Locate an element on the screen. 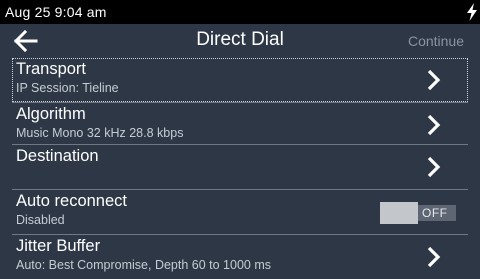 Image resolution: width=480 pixels, height=279 pixels. auto-reconnect-toggle: OFF is located at coordinates (418, 213).